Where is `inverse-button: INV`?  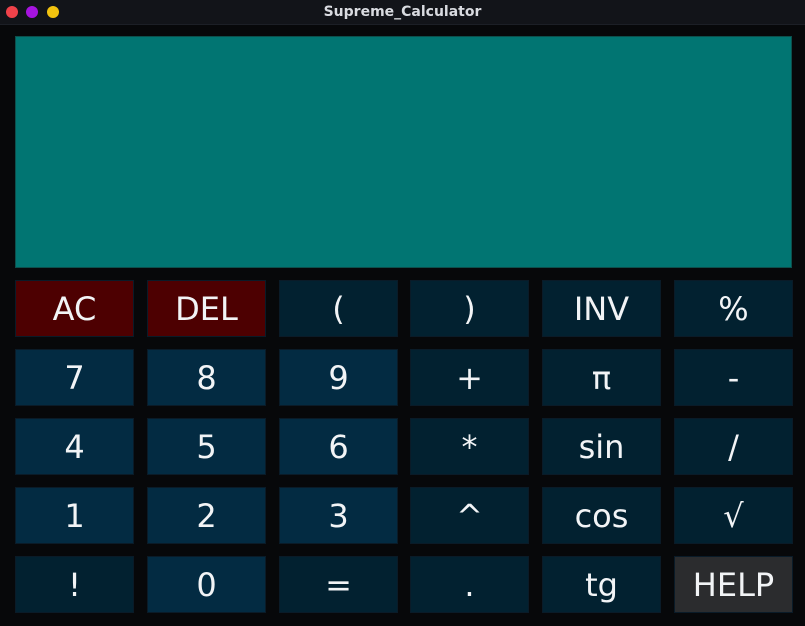 inverse-button: INV is located at coordinates (601, 308).